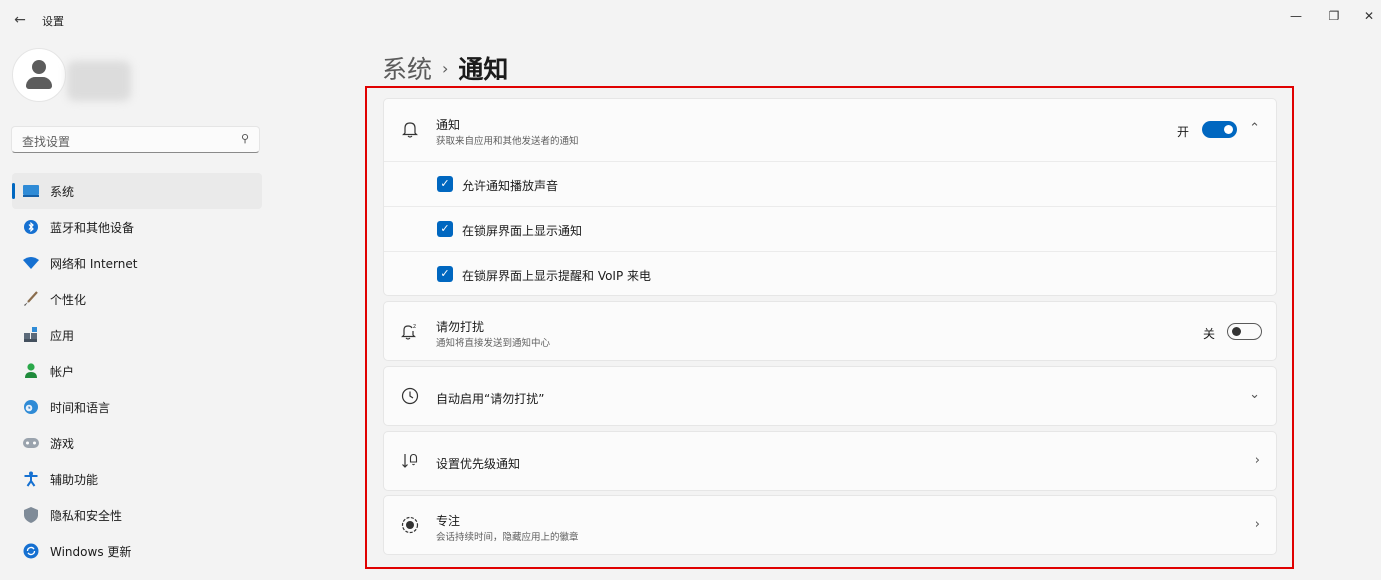 This screenshot has width=1381, height=580. What do you see at coordinates (244, 138) in the screenshot?
I see `search-icon: ⚲` at bounding box center [244, 138].